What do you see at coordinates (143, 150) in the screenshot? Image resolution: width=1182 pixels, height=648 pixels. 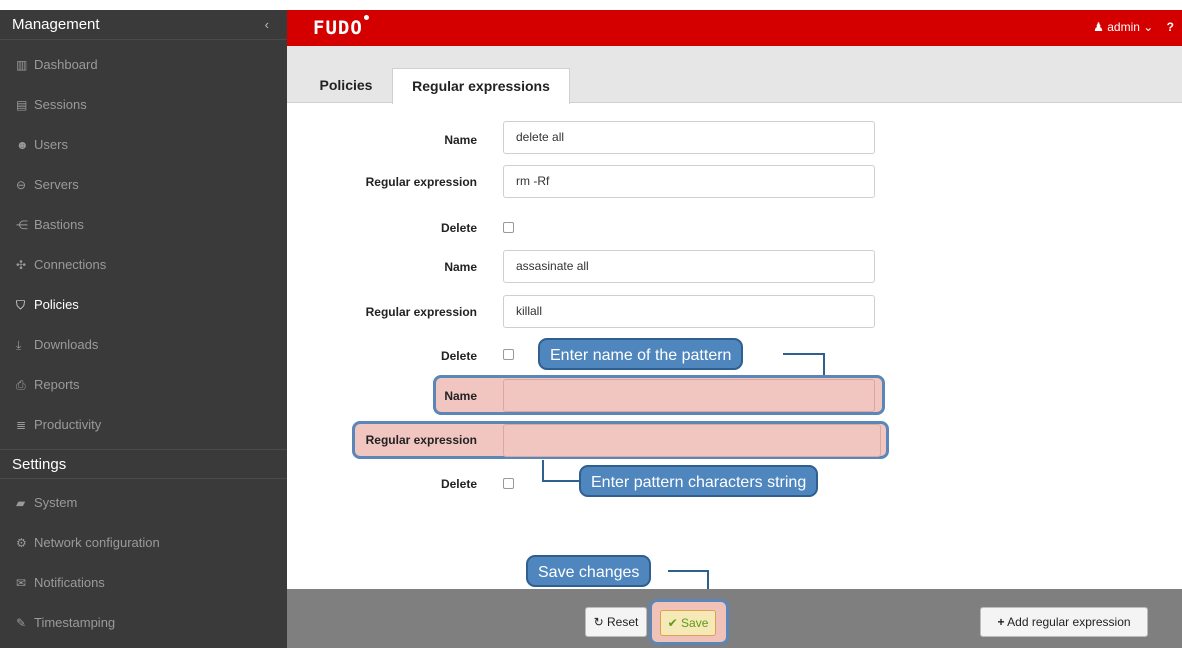 I see `sidebar-item-users: ☻ Users` at bounding box center [143, 150].